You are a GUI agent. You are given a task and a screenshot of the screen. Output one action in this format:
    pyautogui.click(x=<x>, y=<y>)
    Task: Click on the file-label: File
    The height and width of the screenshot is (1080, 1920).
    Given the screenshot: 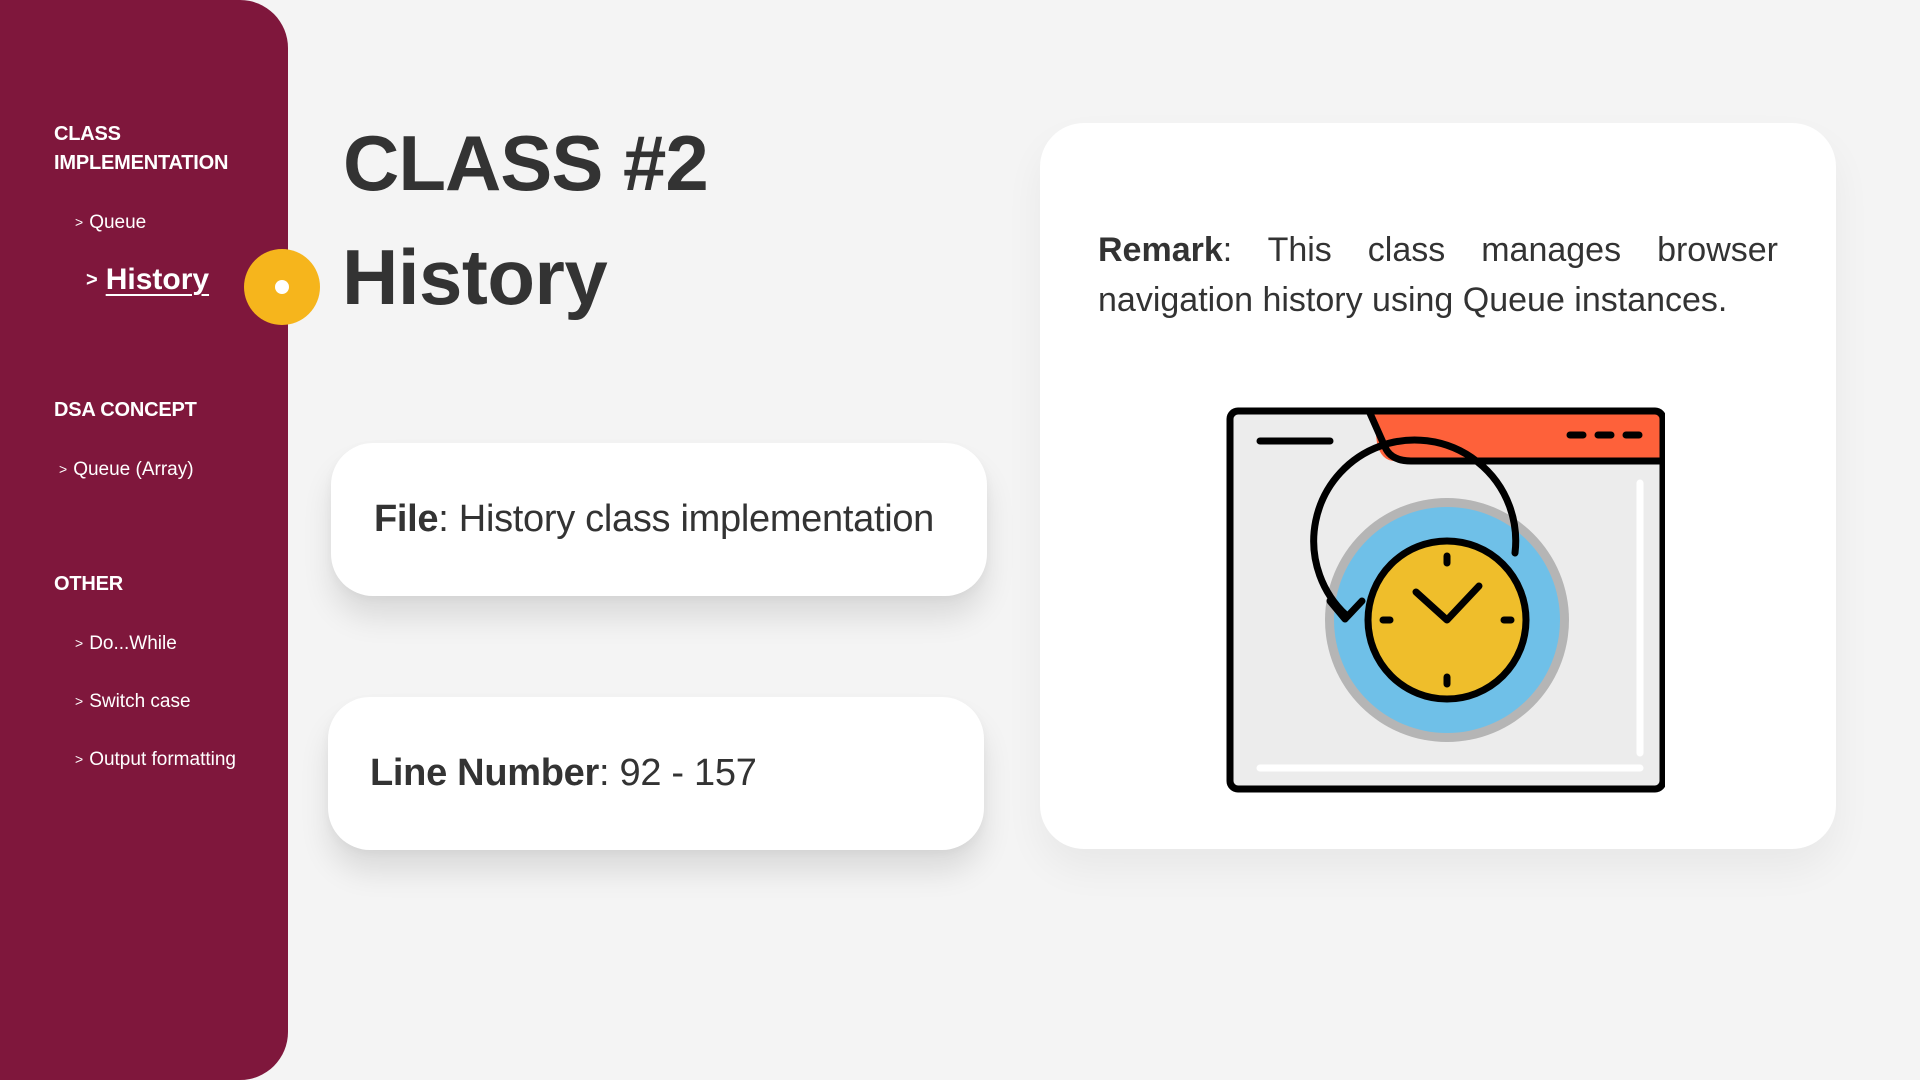 What is the action you would take?
    pyautogui.click(x=406, y=519)
    